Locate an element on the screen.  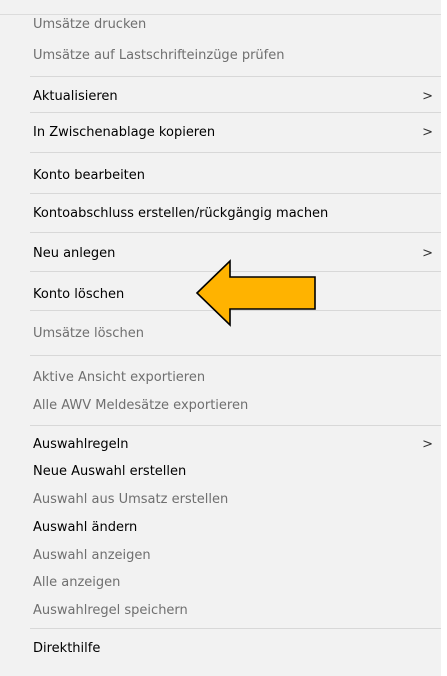
menu-item-konto-bearbeiten: Konto bearbeiten is located at coordinates (220, 176).